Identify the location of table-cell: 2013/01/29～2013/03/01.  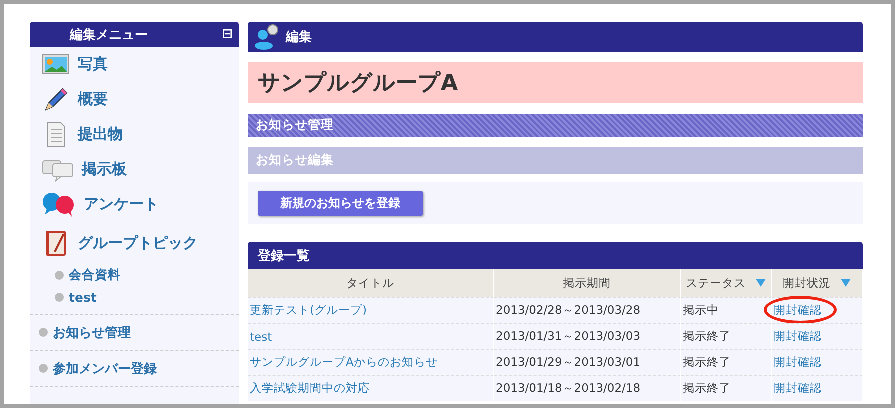
(587, 362).